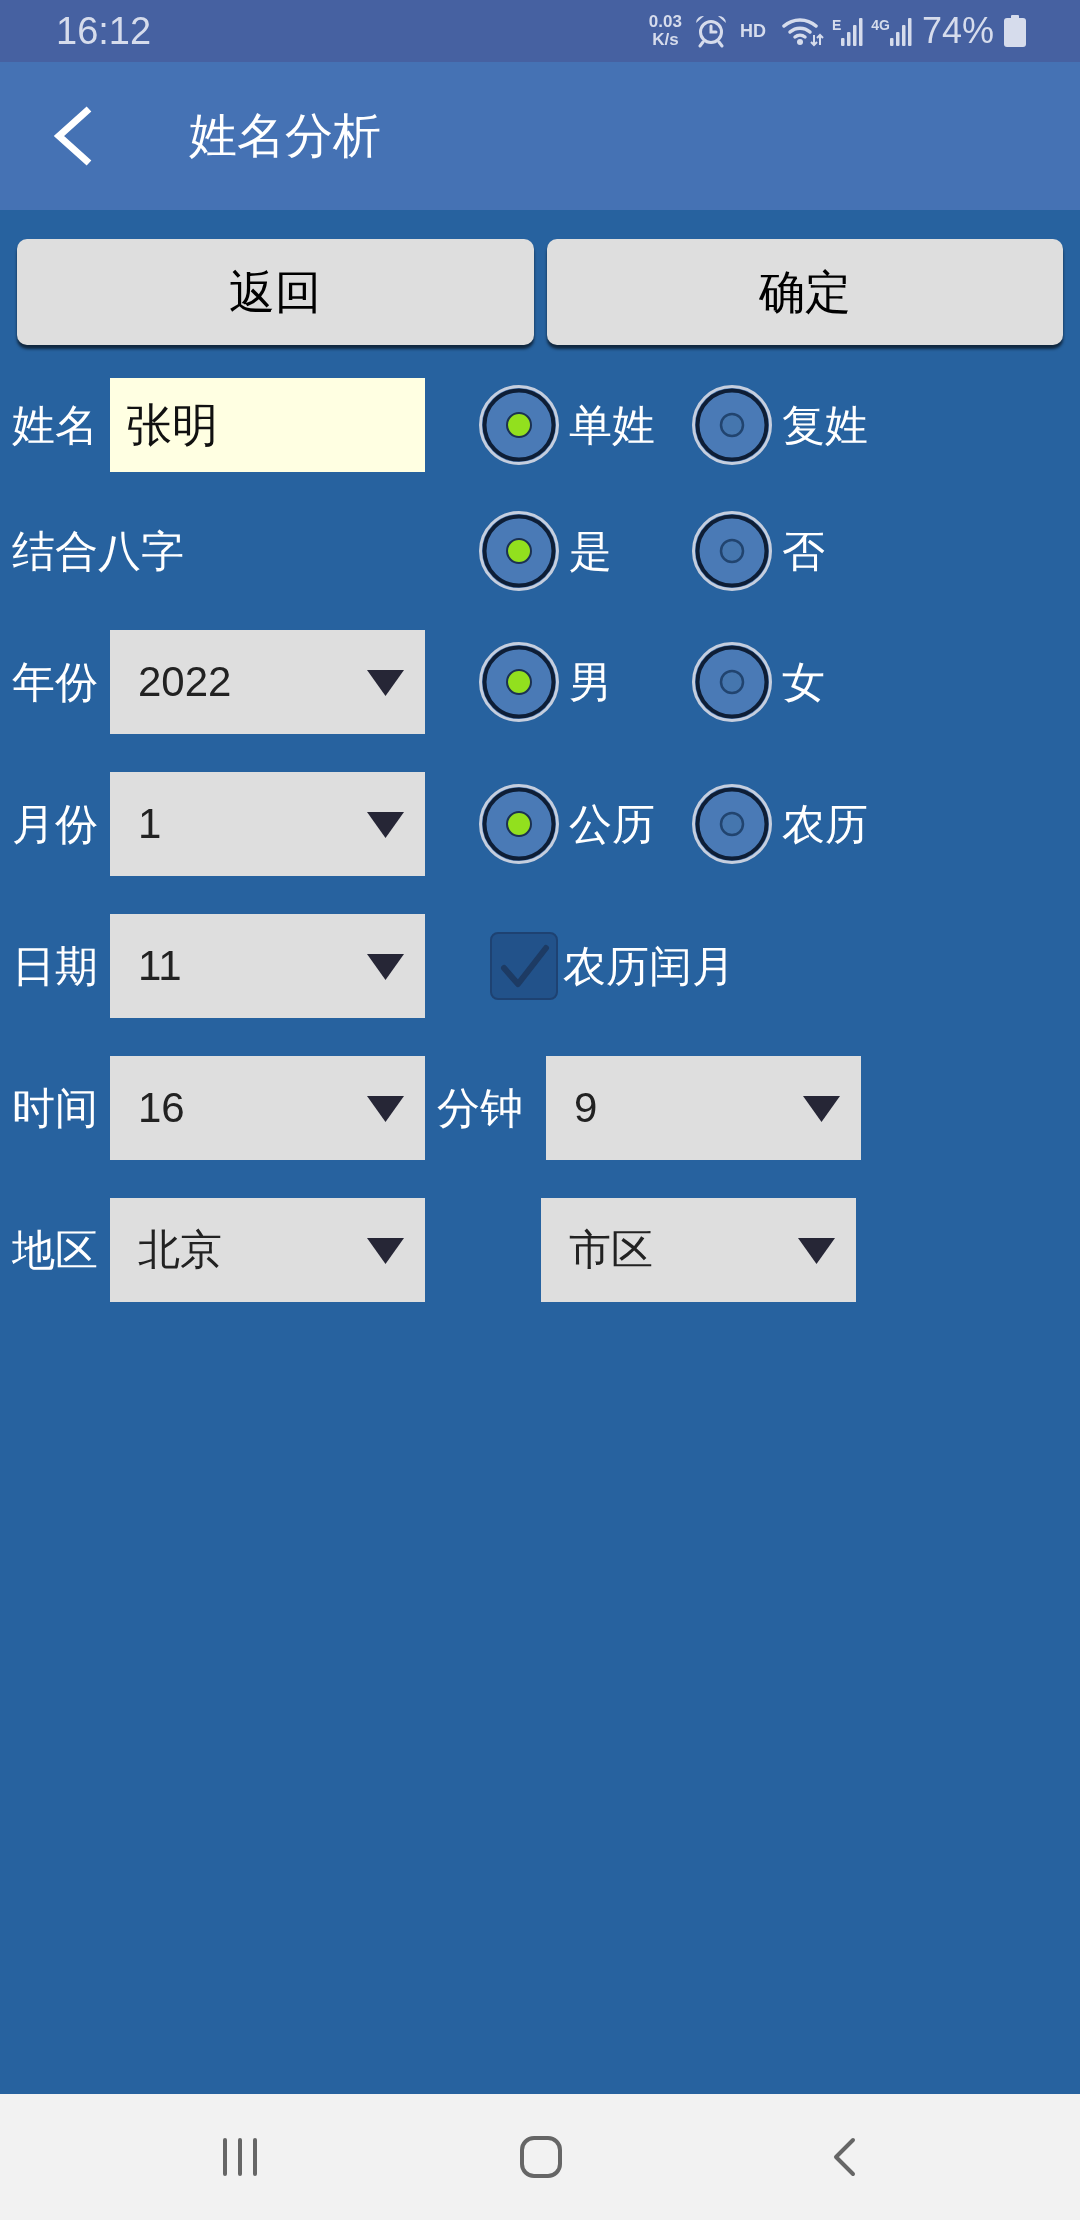 The width and height of the screenshot is (1080, 2220). Describe the element at coordinates (545, 551) in the screenshot. I see `radio-option: 是` at that location.